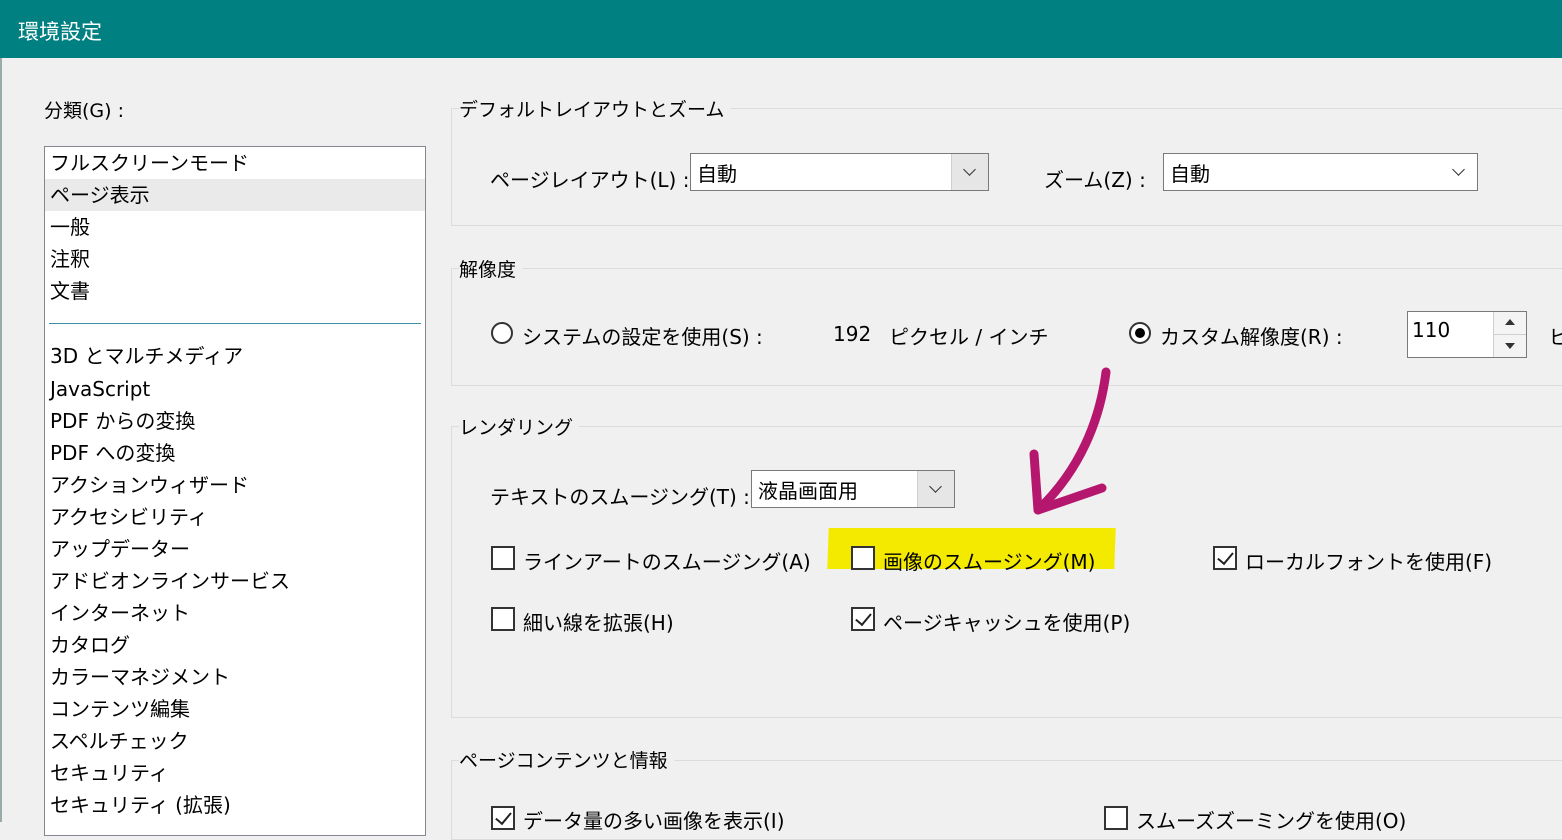 Image resolution: width=1562 pixels, height=840 pixels. Describe the element at coordinates (595, 108) in the screenshot. I see `layout-zoom-title: デフォルトレイアウトとズーム` at that location.